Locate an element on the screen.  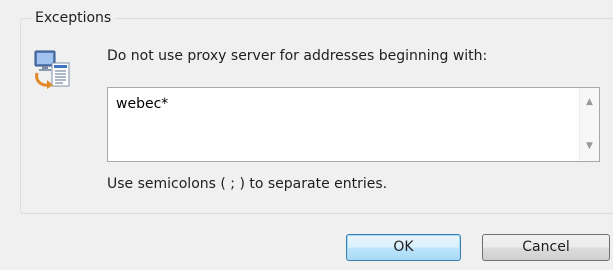
exceptions-group-title: Exceptions is located at coordinates (73, 18).